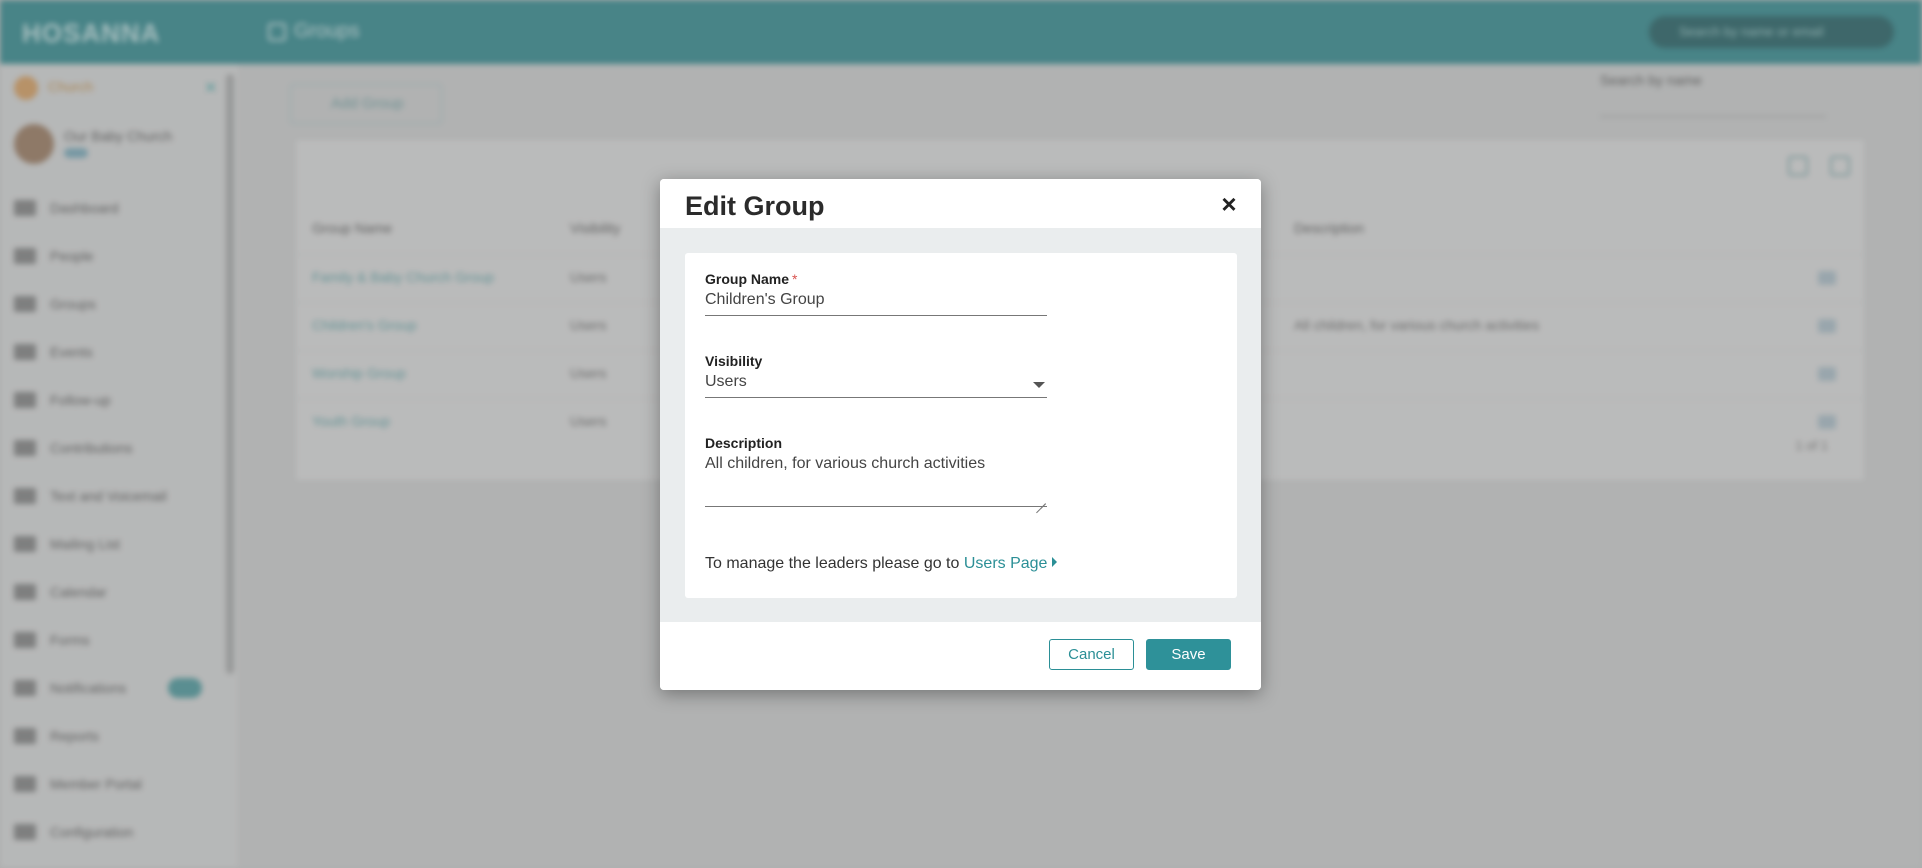 The width and height of the screenshot is (1922, 868). I want to click on dialog-title: Edit Group, so click(755, 206).